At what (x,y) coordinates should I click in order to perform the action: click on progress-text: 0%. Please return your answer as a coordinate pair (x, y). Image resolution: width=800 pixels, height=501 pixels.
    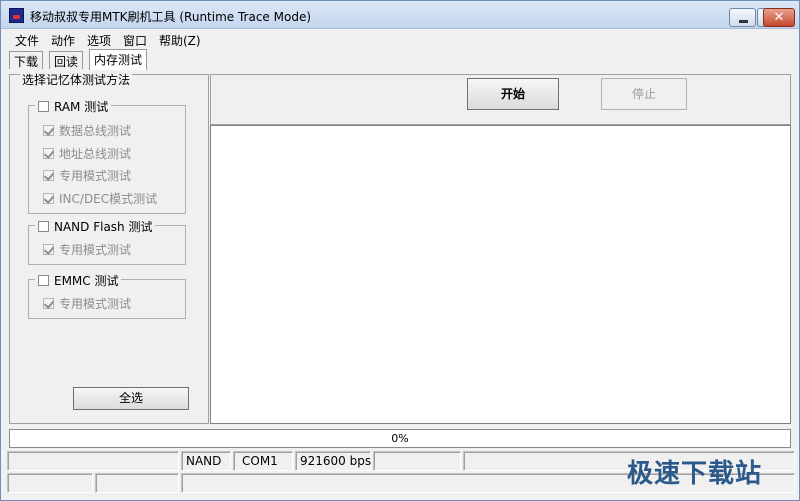
    Looking at the image, I should click on (400, 438).